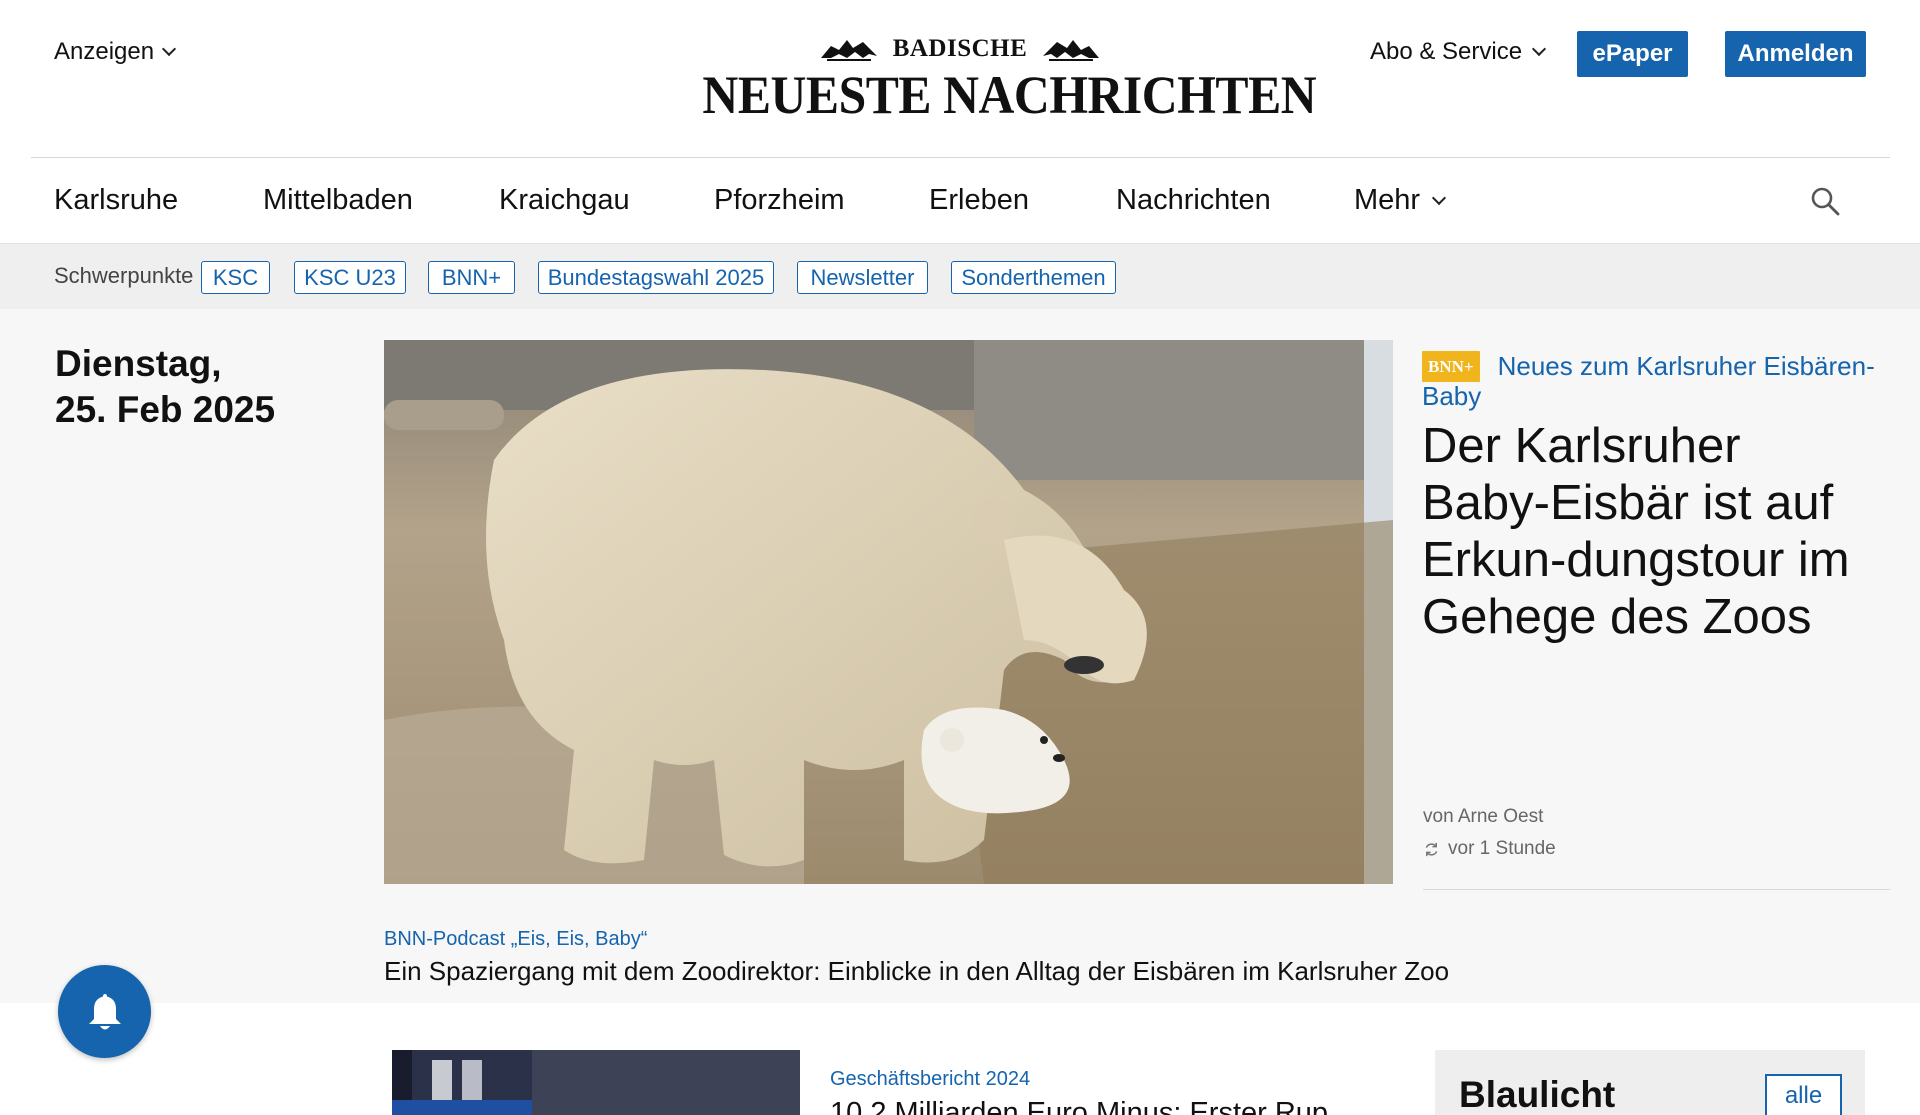  Describe the element at coordinates (1803, 1094) in the screenshot. I see `blaulicht-alle-button: alle` at that location.